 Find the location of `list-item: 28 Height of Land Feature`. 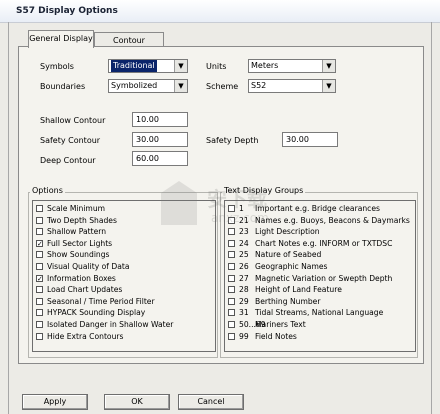

list-item: 28 Height of Land Feature is located at coordinates (320, 290).